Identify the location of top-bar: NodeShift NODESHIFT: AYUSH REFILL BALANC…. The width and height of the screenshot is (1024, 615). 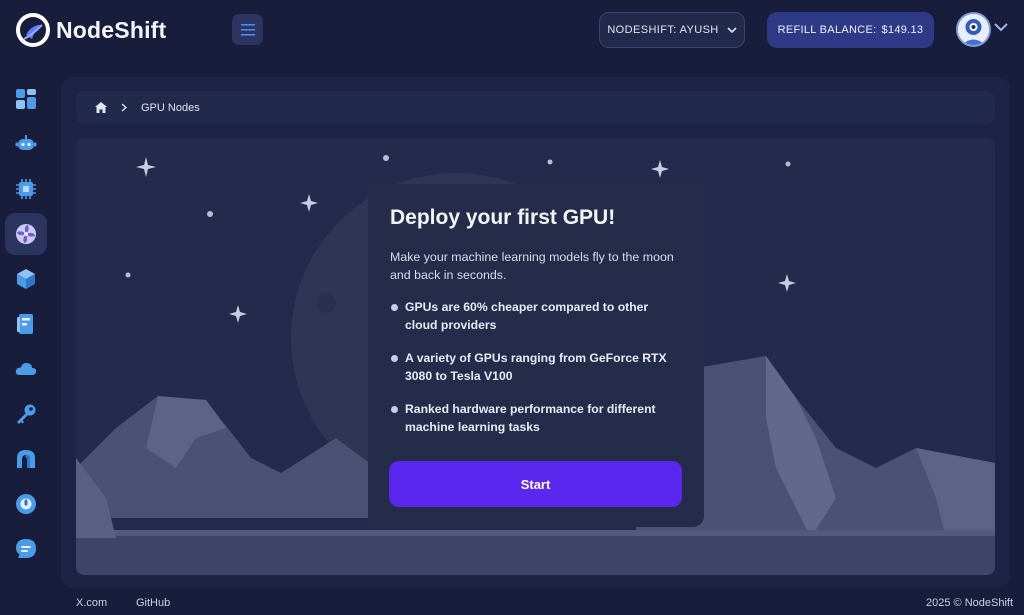
(512, 30).